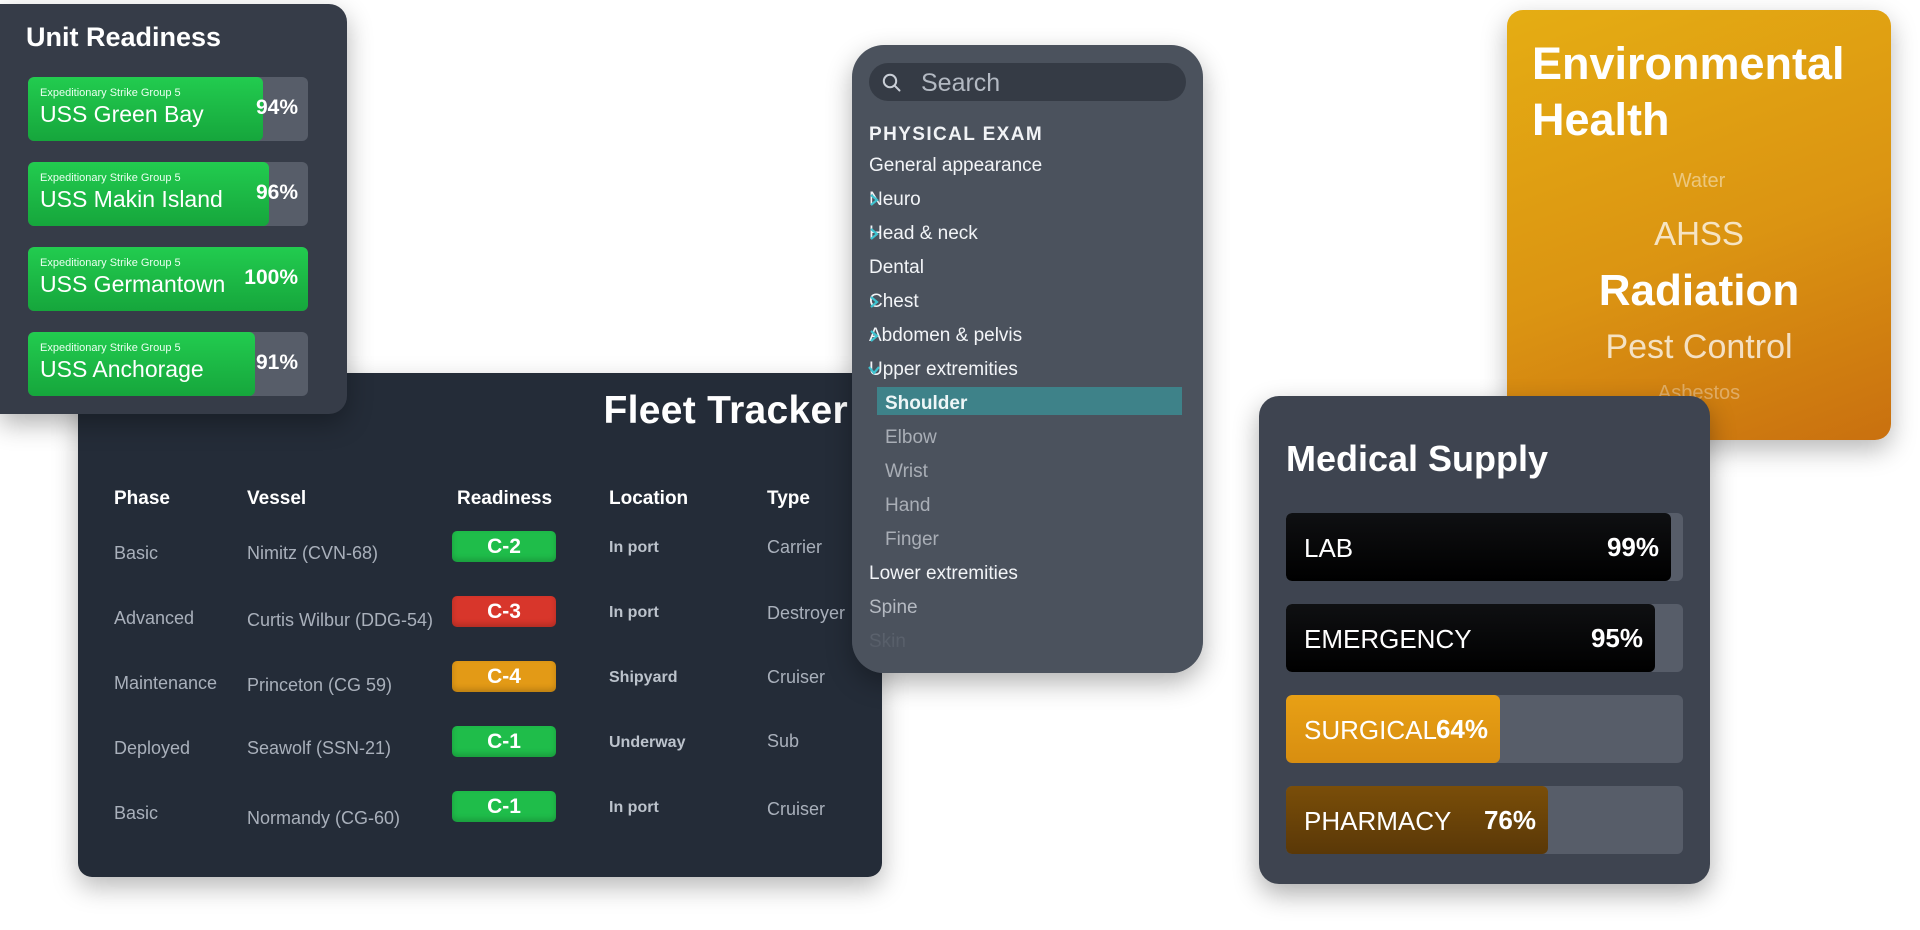 The height and width of the screenshot is (930, 1920). What do you see at coordinates (313, 553) in the screenshot?
I see `vessel-cell: Nimitz (CVN-68)` at bounding box center [313, 553].